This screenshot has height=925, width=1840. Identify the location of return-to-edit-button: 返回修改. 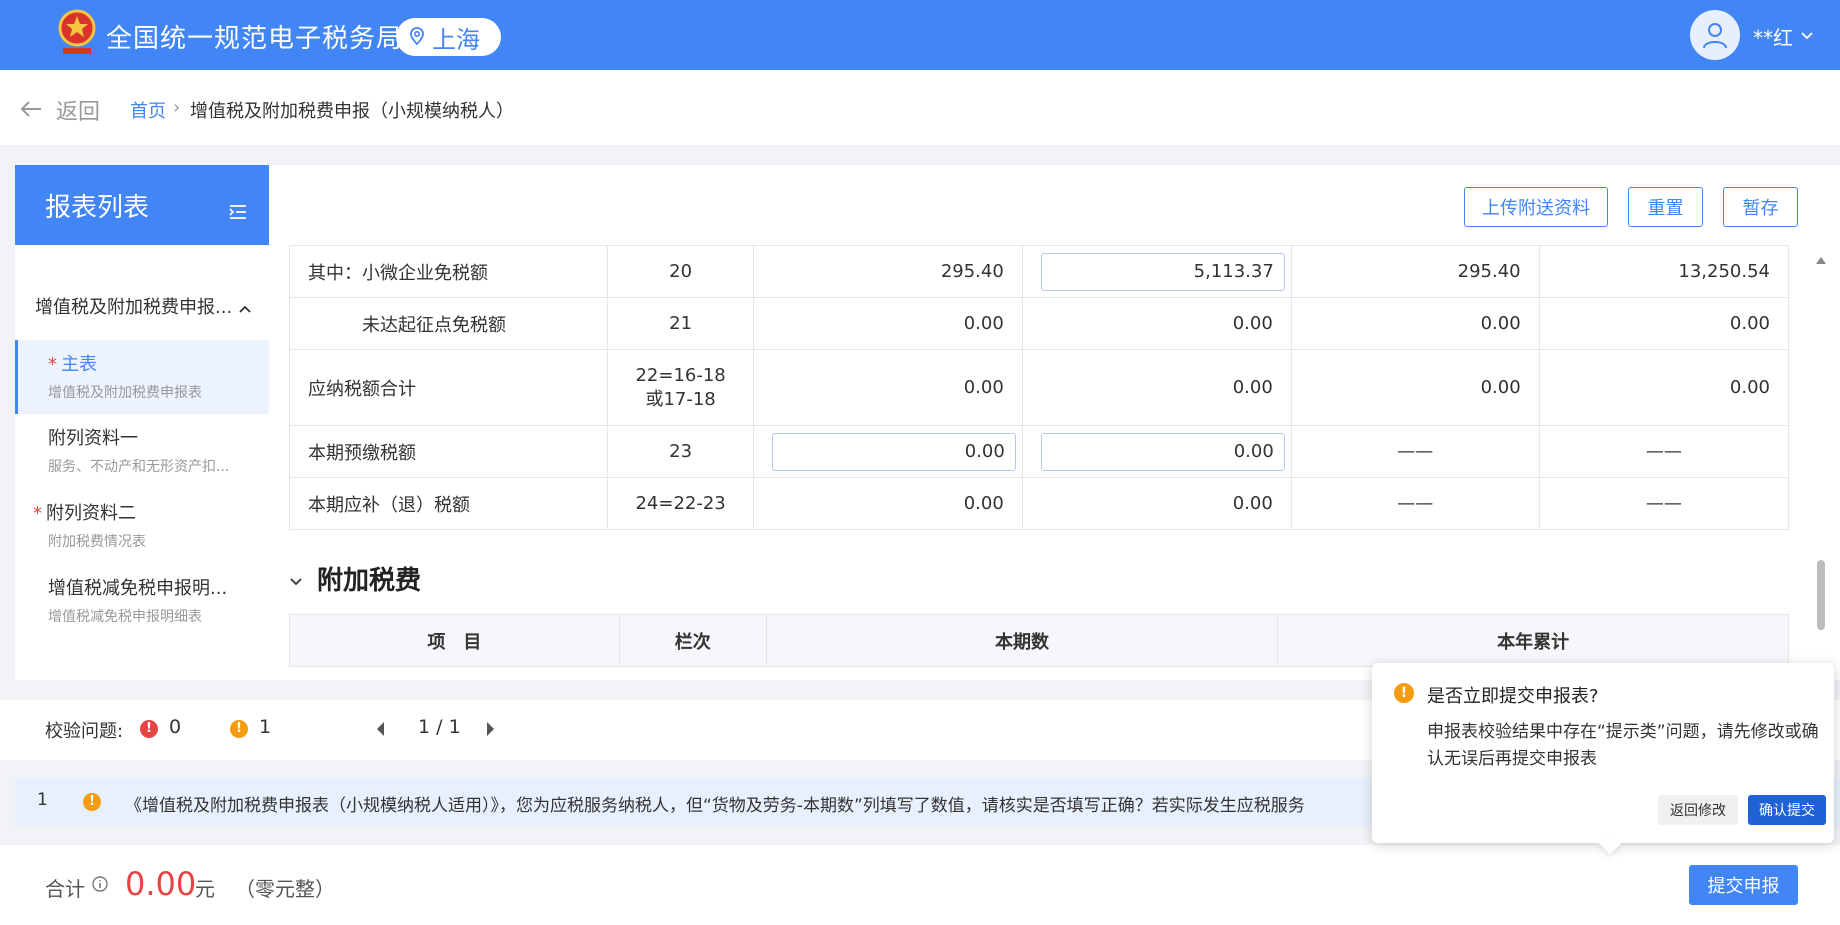
(1698, 810).